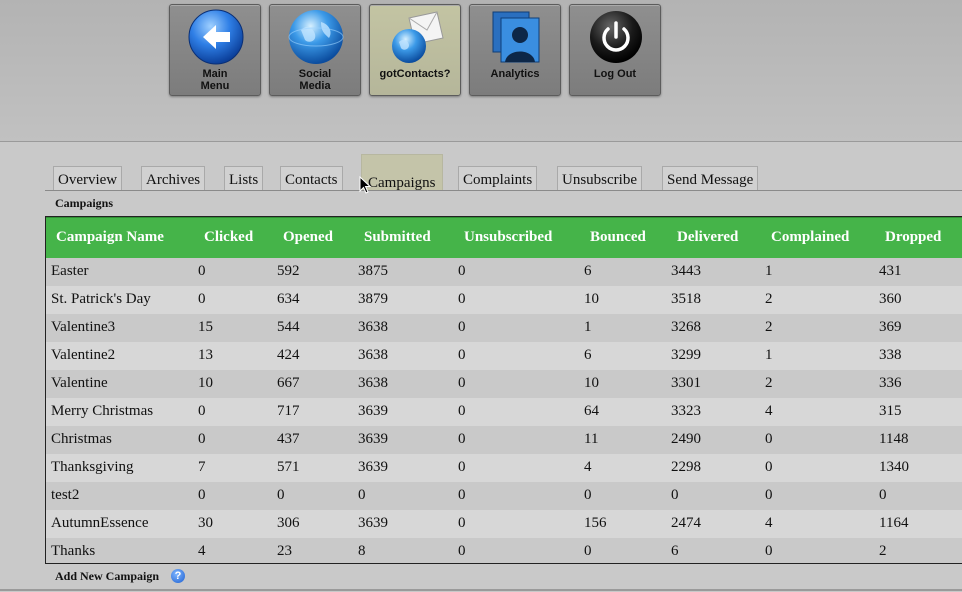  Describe the element at coordinates (107, 576) in the screenshot. I see `add-new-campaign-link: Add New Campaign` at that location.